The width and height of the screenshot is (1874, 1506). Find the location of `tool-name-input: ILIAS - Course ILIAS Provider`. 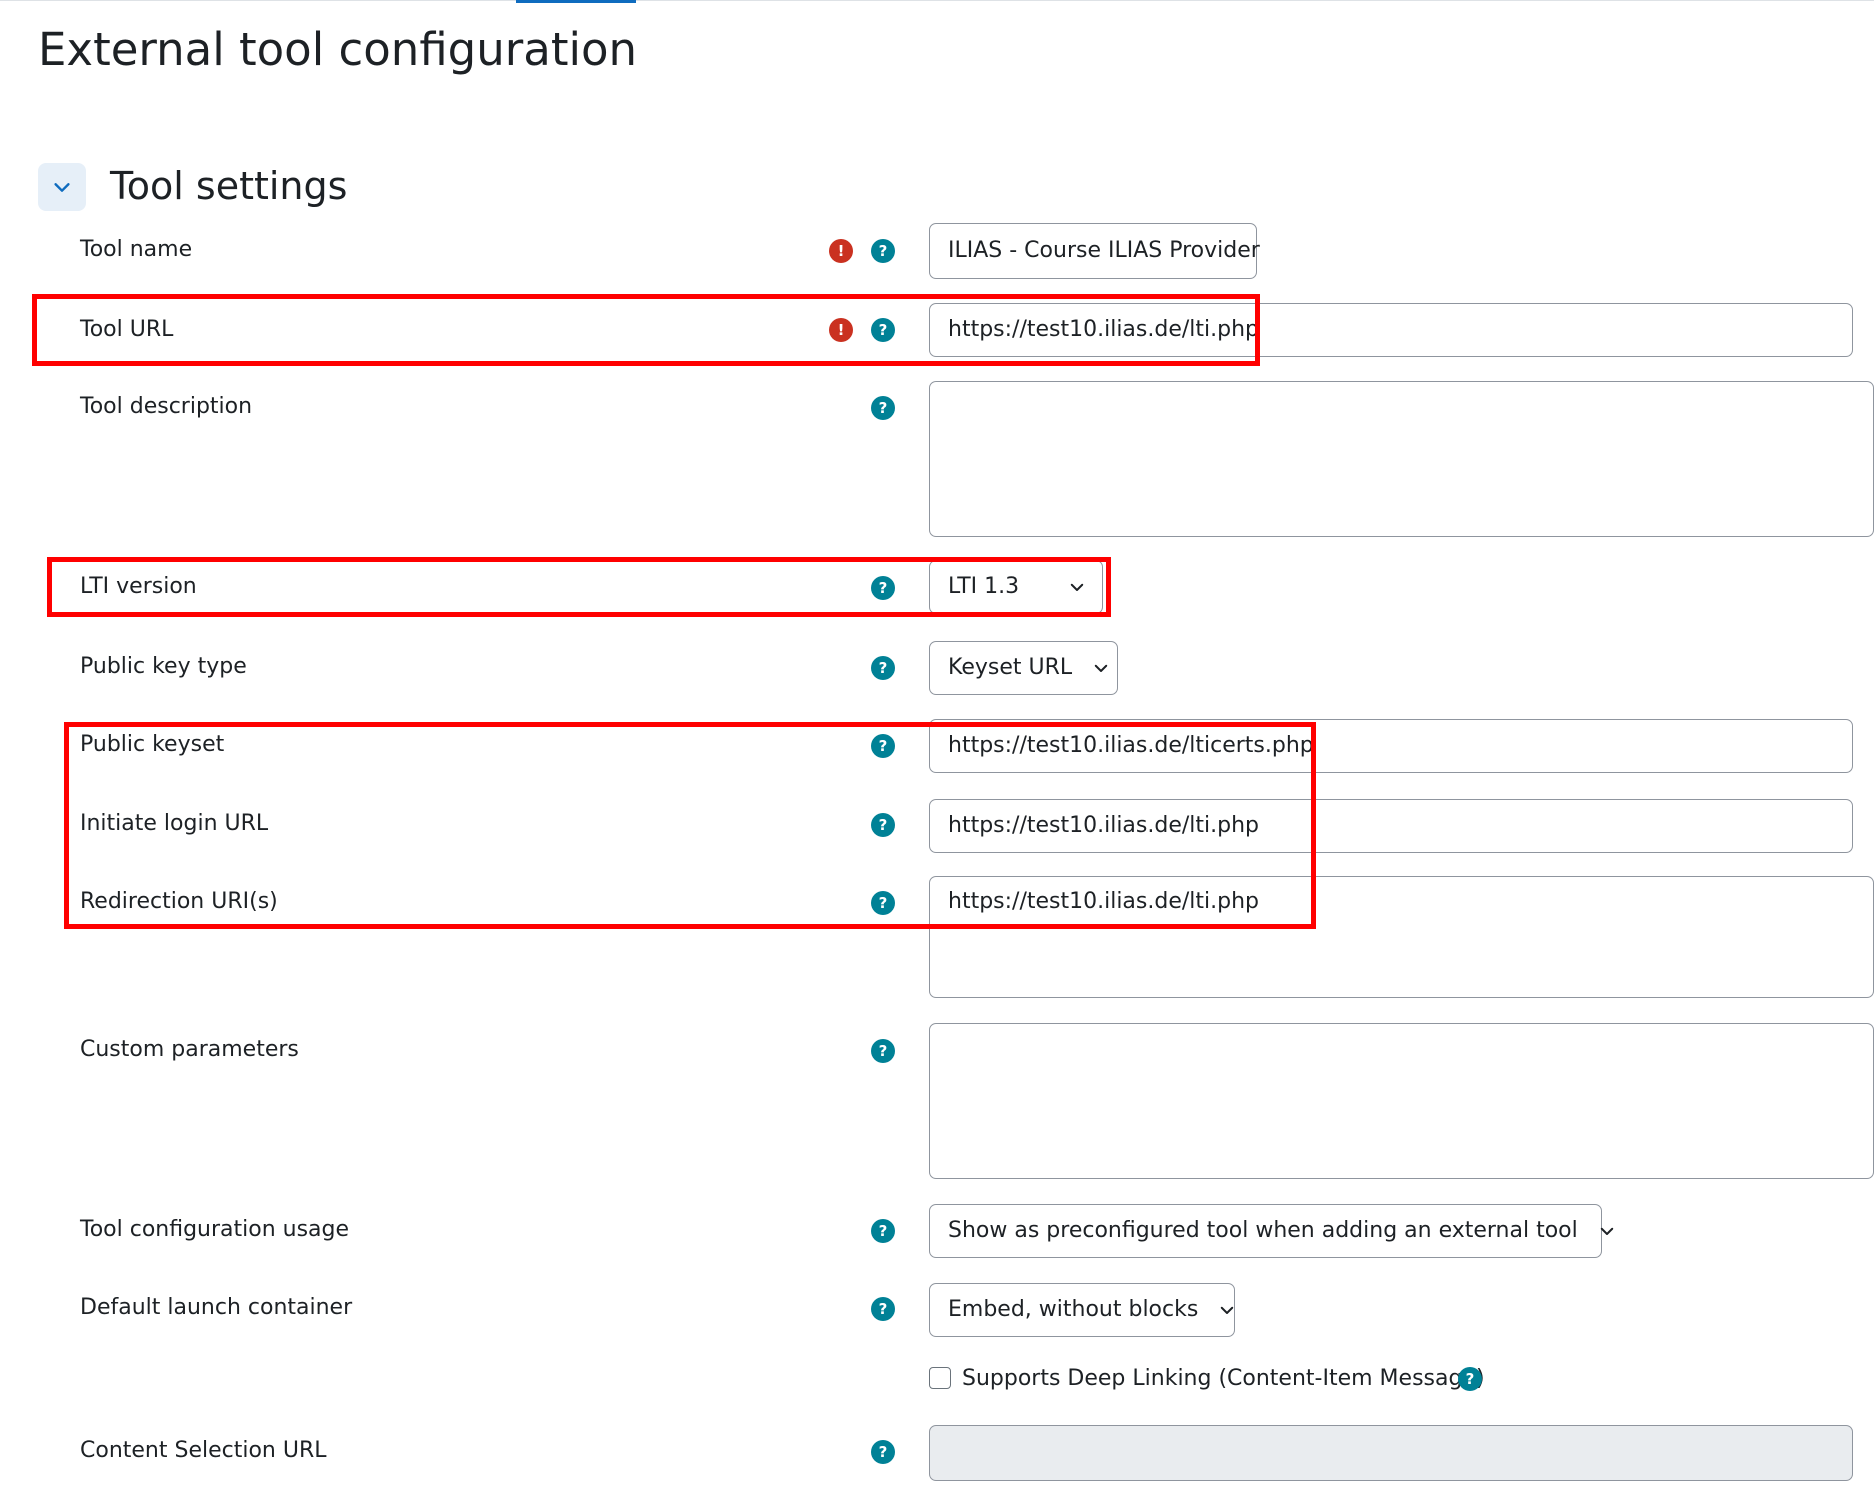

tool-name-input: ILIAS - Course ILIAS Provider is located at coordinates (1094, 251).